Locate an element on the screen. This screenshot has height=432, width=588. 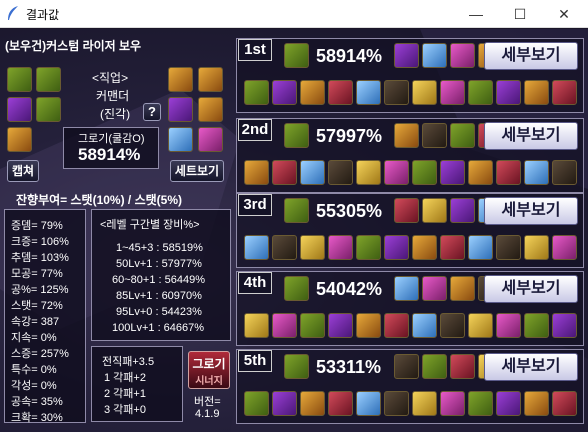
minimize-button: — is located at coordinates (476, 14).